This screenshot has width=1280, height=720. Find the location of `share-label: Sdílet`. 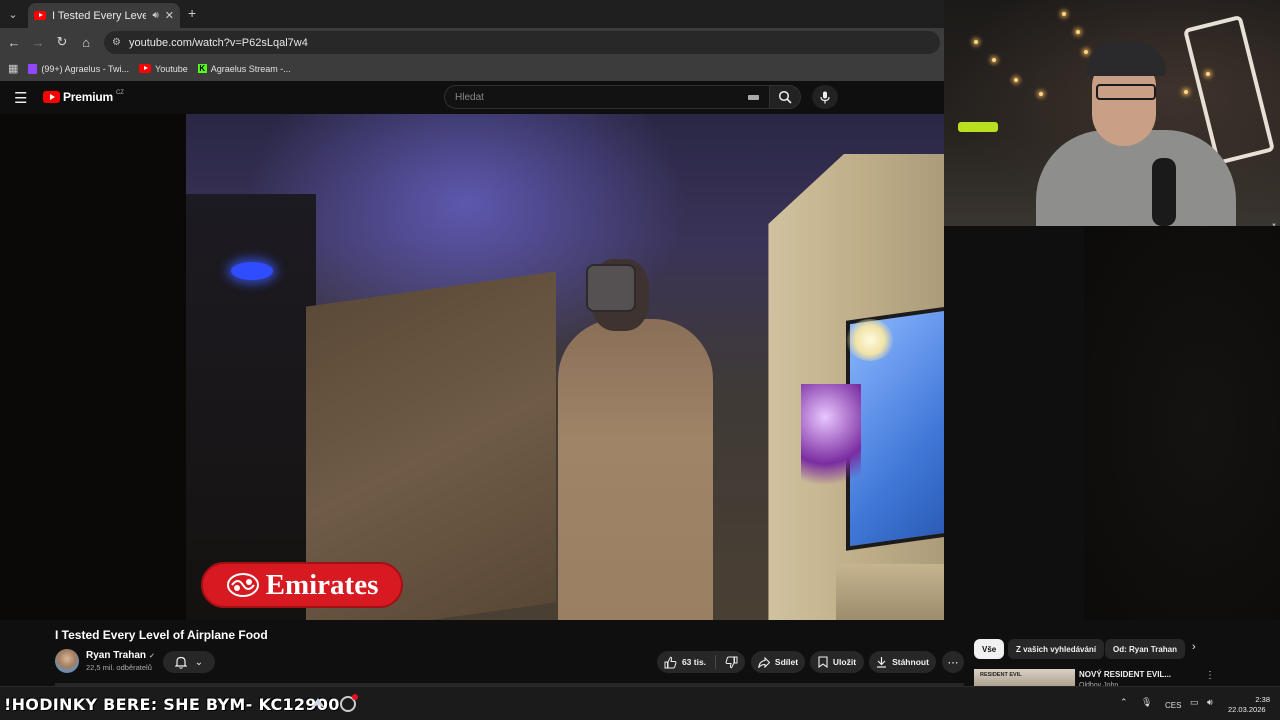

share-label: Sdílet is located at coordinates (786, 662).